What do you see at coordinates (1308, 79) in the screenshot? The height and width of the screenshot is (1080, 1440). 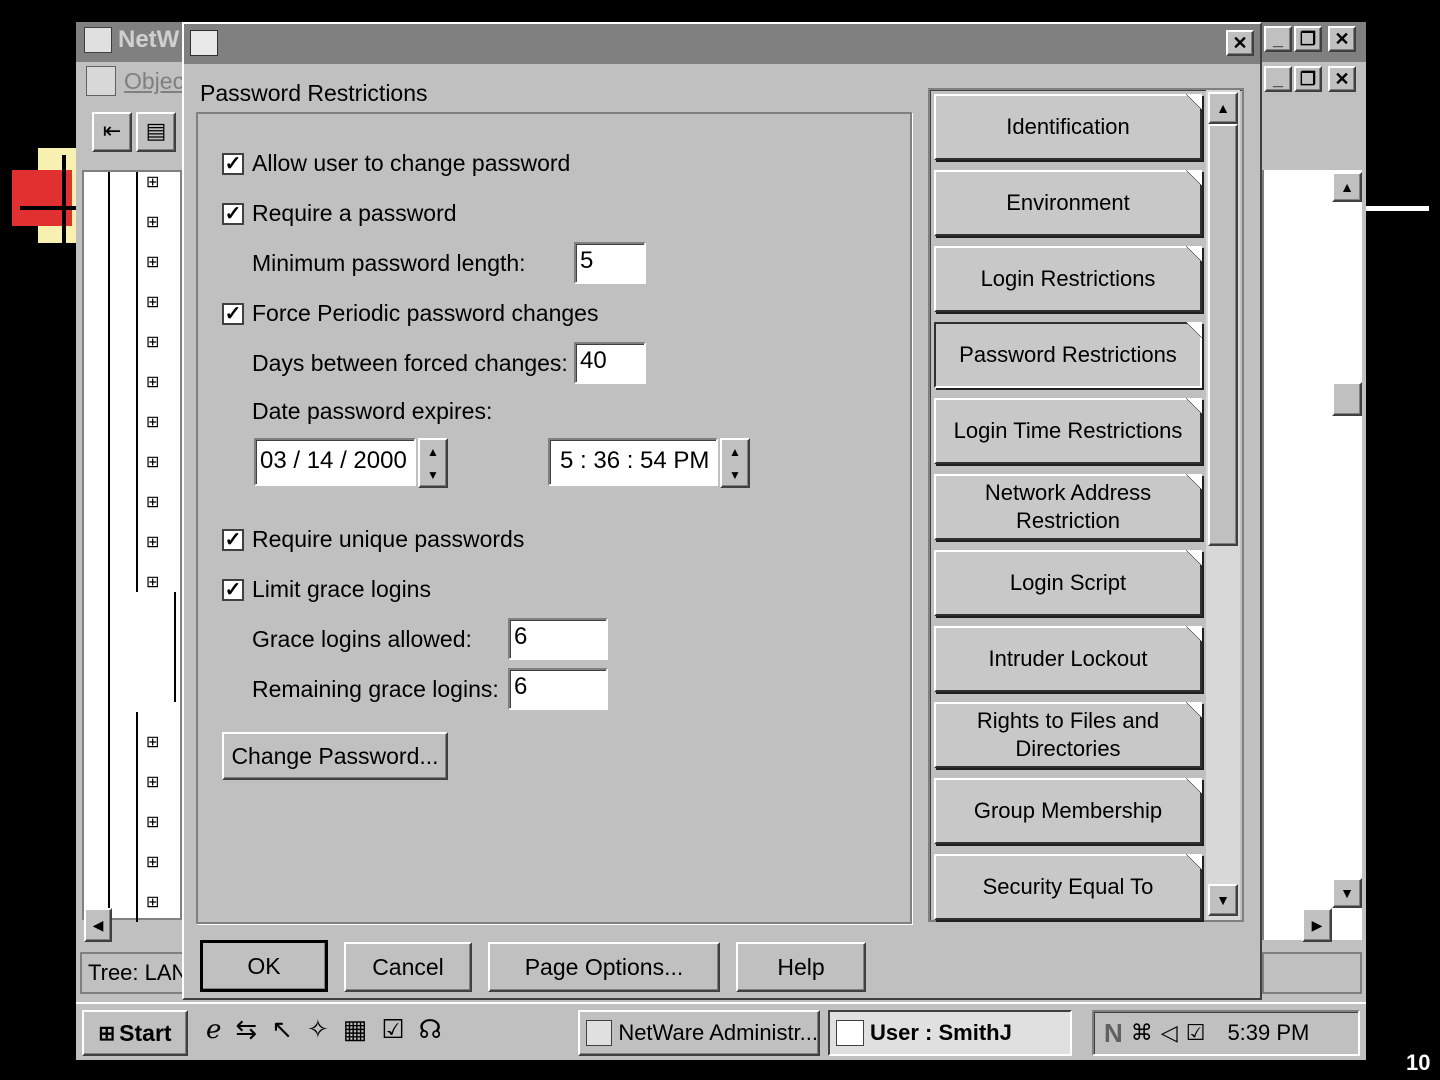 I see `child-restore-icon: ❐` at bounding box center [1308, 79].